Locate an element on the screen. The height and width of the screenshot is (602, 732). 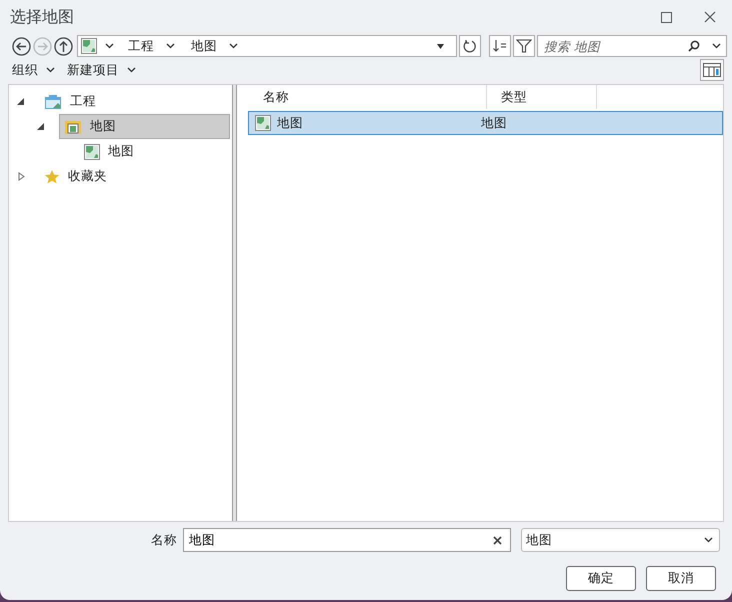
breadcrumb-item: 地图 is located at coordinates (204, 46).